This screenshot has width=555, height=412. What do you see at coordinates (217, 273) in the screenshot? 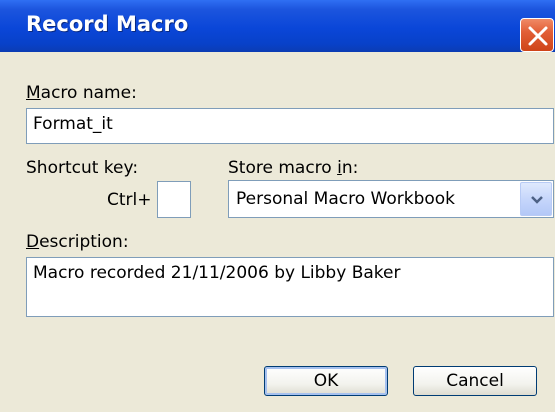
I see `description-value: Macro recorded 21/11/2006 by Libby Baker` at bounding box center [217, 273].